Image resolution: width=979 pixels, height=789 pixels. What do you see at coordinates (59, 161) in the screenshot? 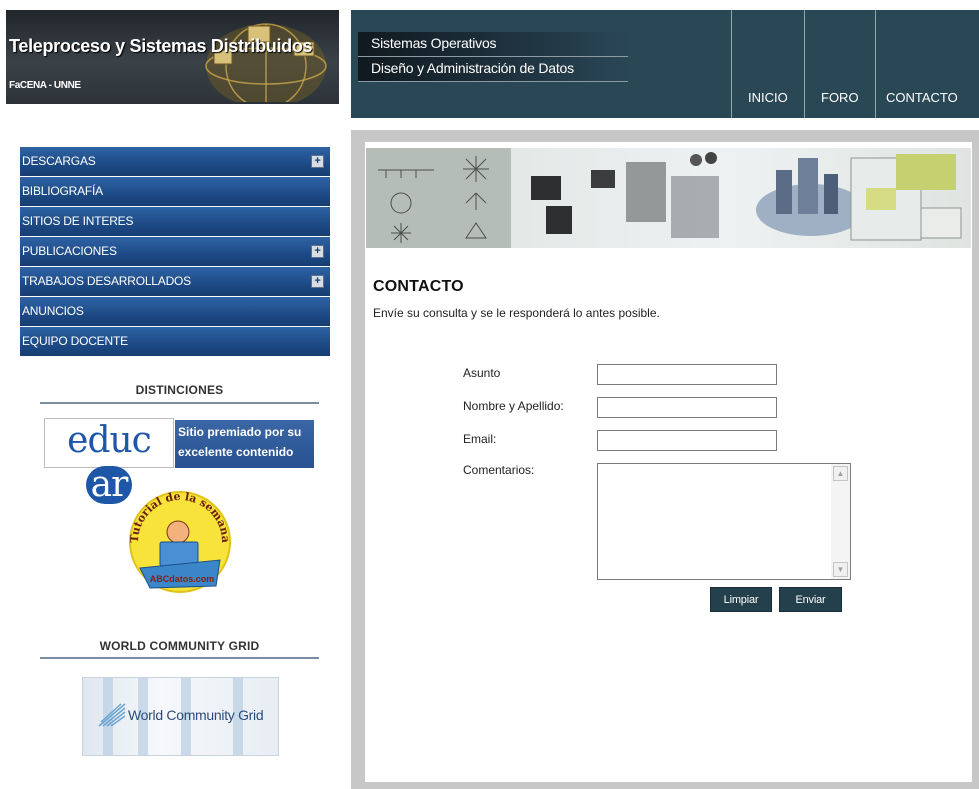
I see `sidebar-item-label: DESCARGAS` at bounding box center [59, 161].